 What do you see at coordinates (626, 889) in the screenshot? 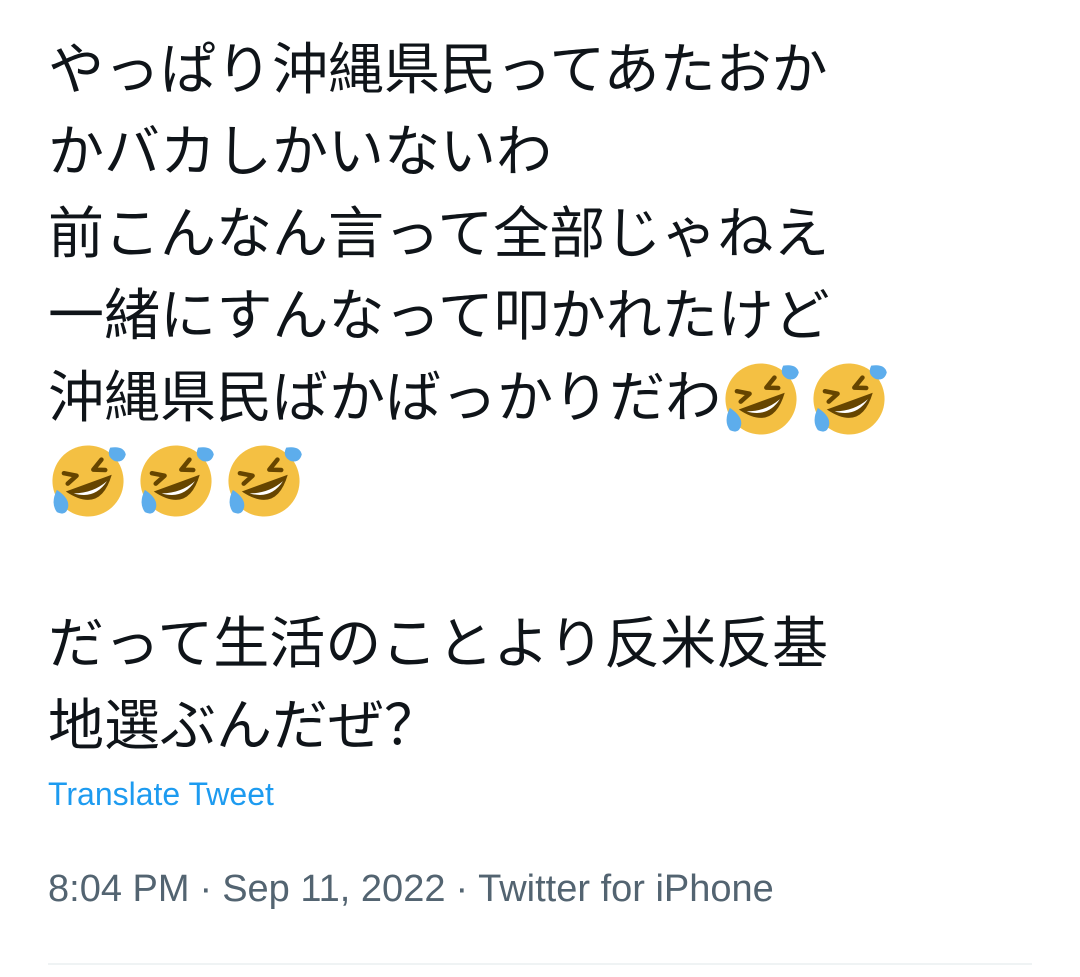
I see `tweet-source-link: Twitter for iPhone` at bounding box center [626, 889].